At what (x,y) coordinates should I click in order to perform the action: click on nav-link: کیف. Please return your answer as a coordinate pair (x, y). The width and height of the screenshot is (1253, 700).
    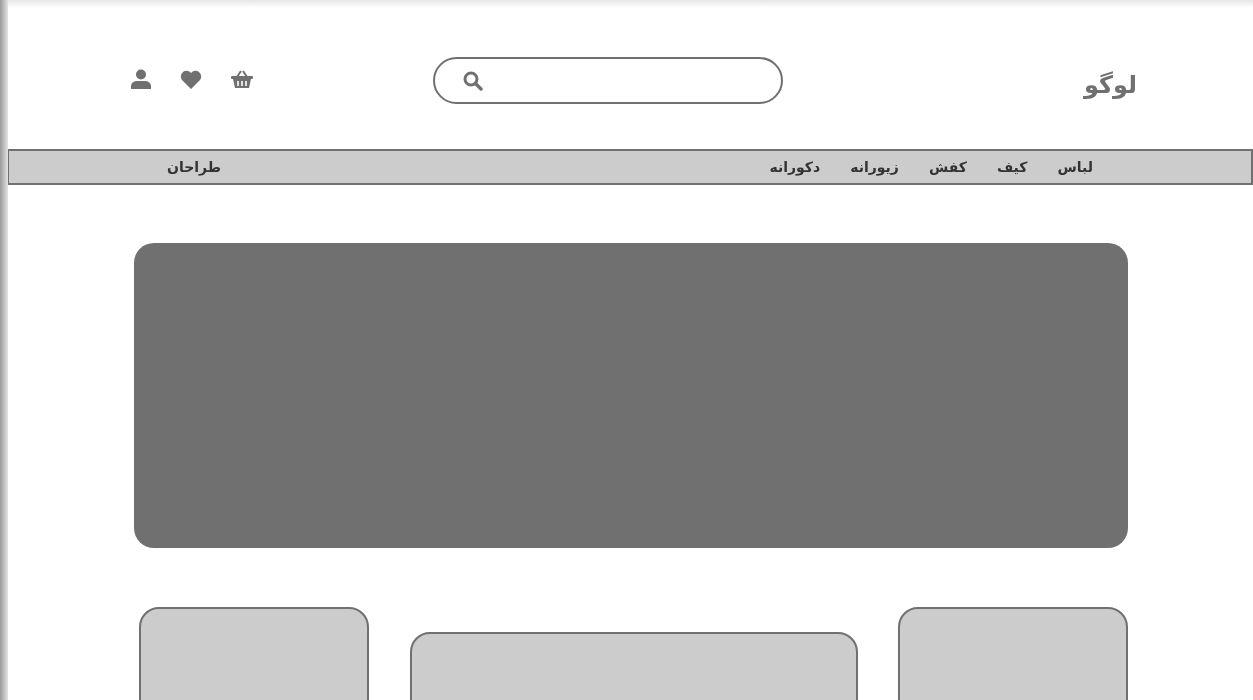
    Looking at the image, I should click on (1012, 167).